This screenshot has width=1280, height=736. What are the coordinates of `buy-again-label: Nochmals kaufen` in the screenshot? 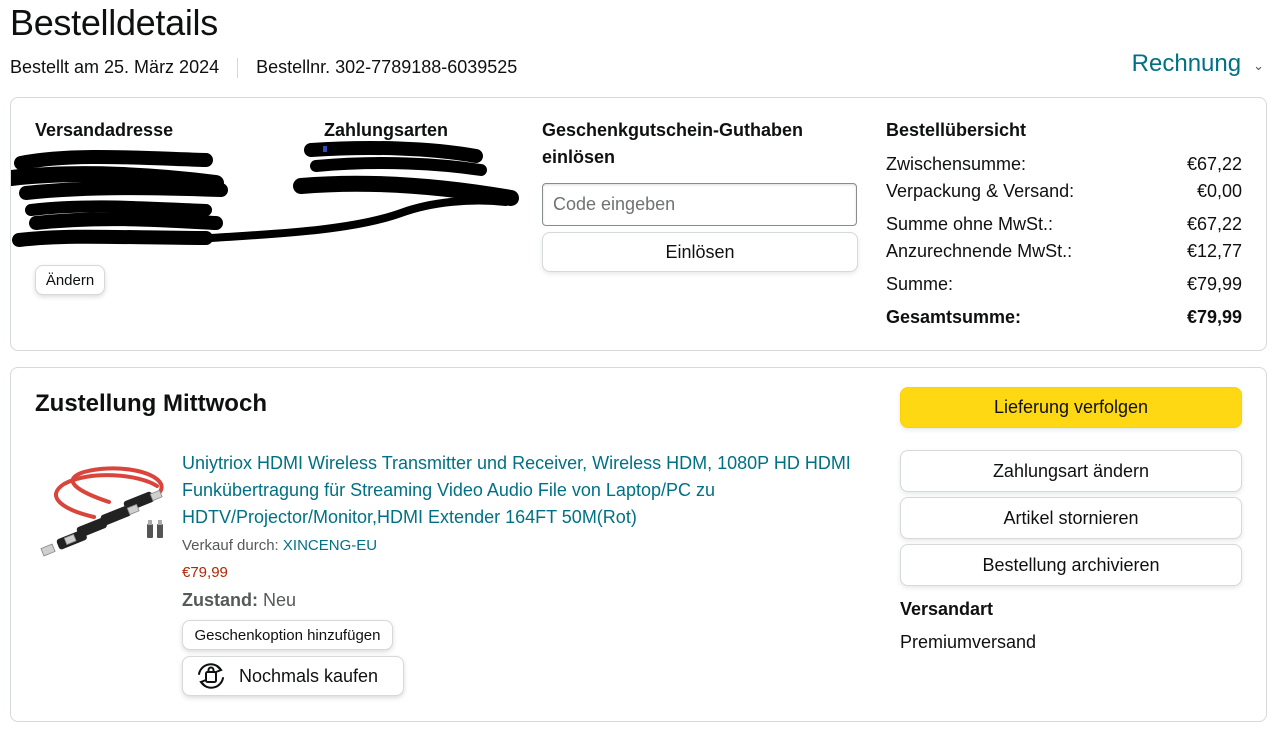 It's located at (309, 675).